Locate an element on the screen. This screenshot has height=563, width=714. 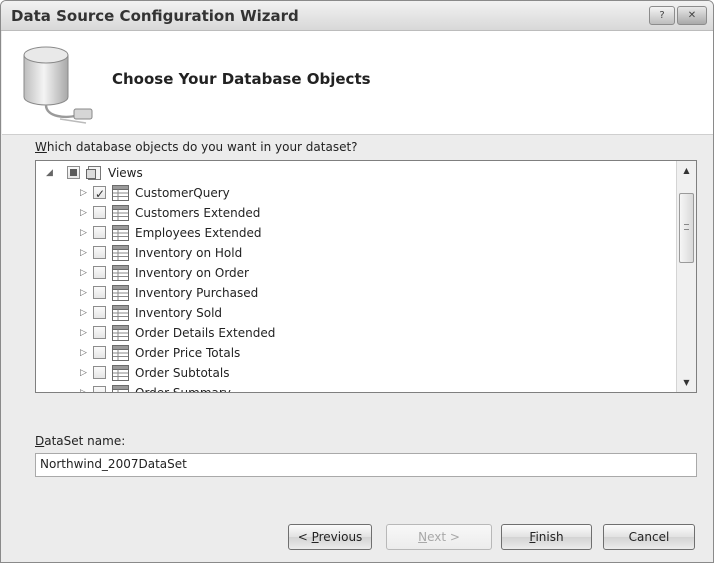
scroll-thumb is located at coordinates (686, 228).